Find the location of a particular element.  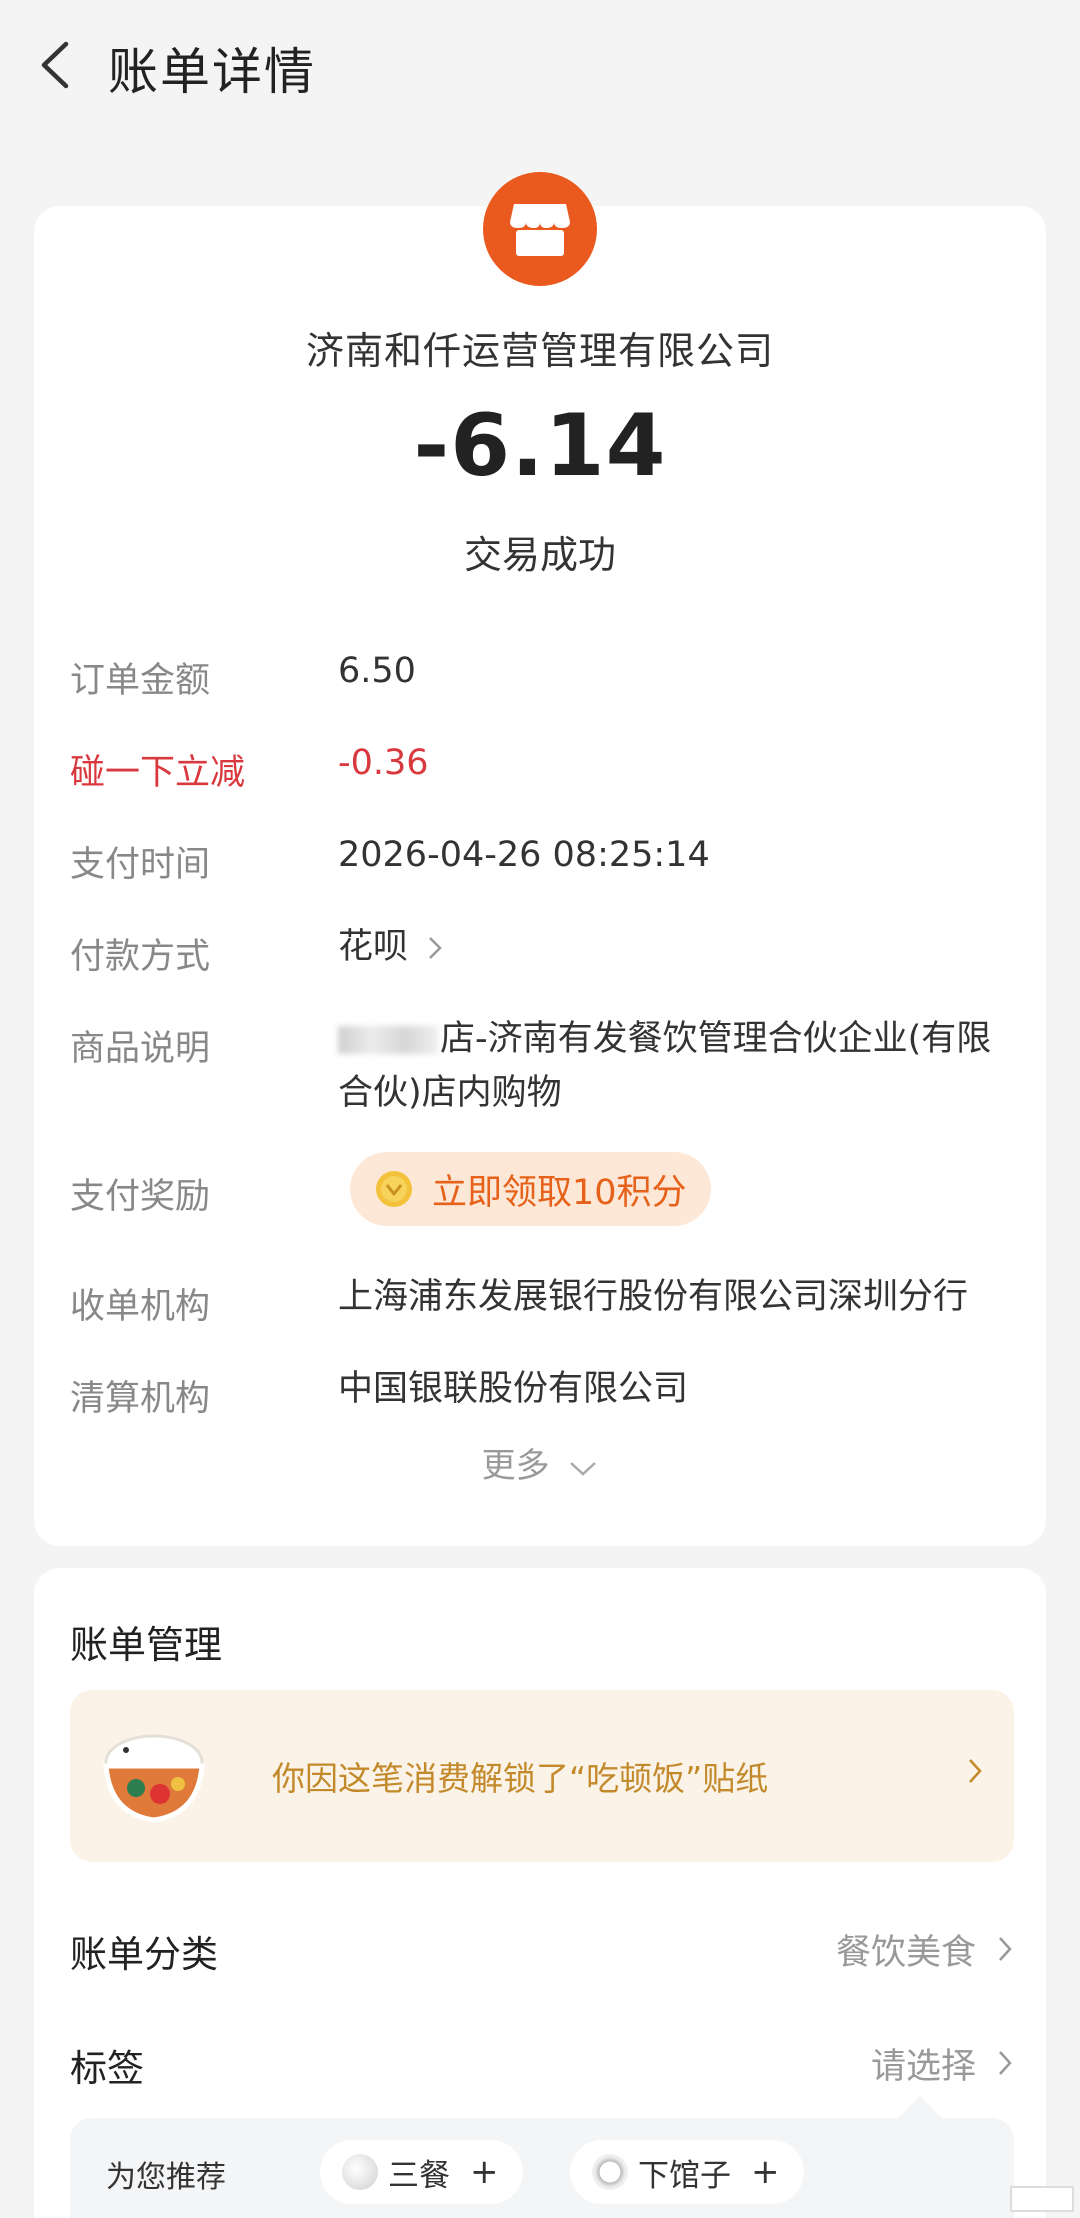

tag-chip-dine-out: 下馆子 + is located at coordinates (687, 2172).